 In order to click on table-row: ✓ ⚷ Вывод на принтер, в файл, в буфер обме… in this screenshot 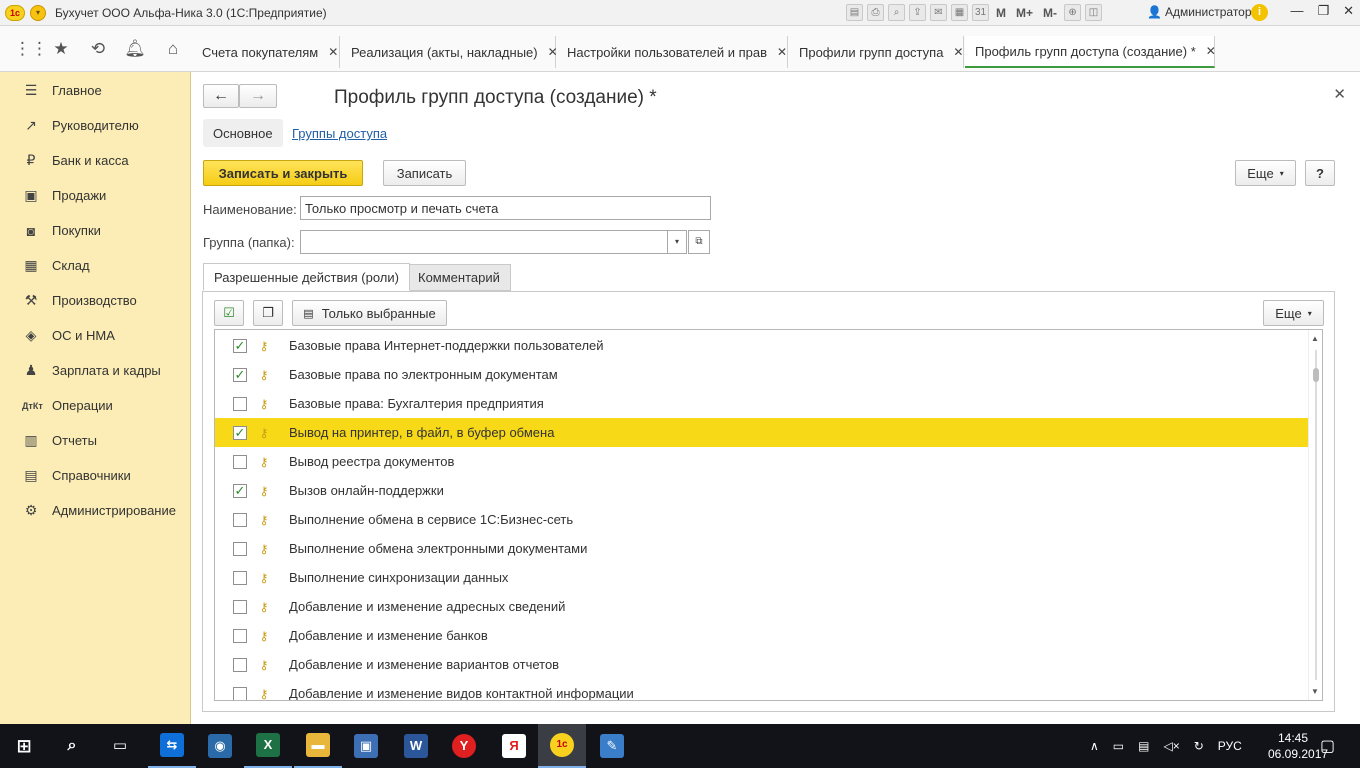, I will do `click(762, 432)`.